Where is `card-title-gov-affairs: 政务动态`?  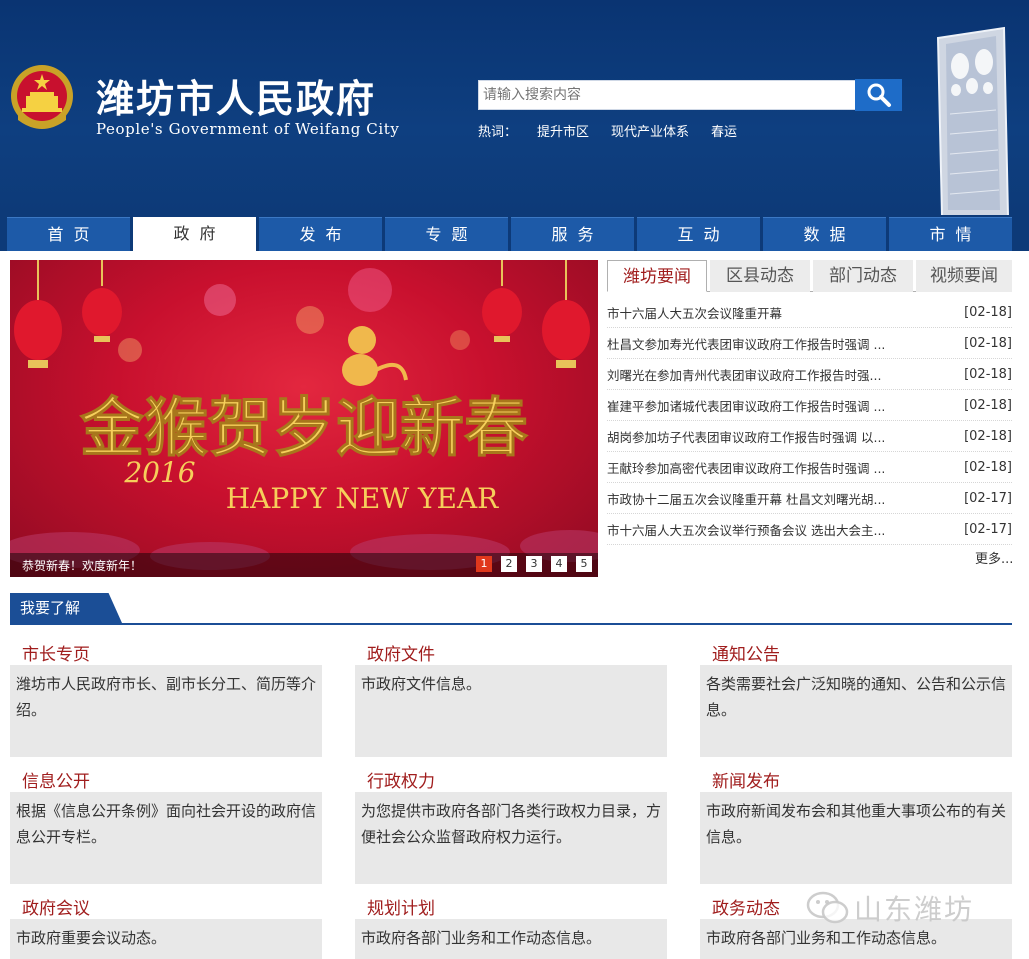
card-title-gov-affairs: 政务动态 is located at coordinates (746, 906).